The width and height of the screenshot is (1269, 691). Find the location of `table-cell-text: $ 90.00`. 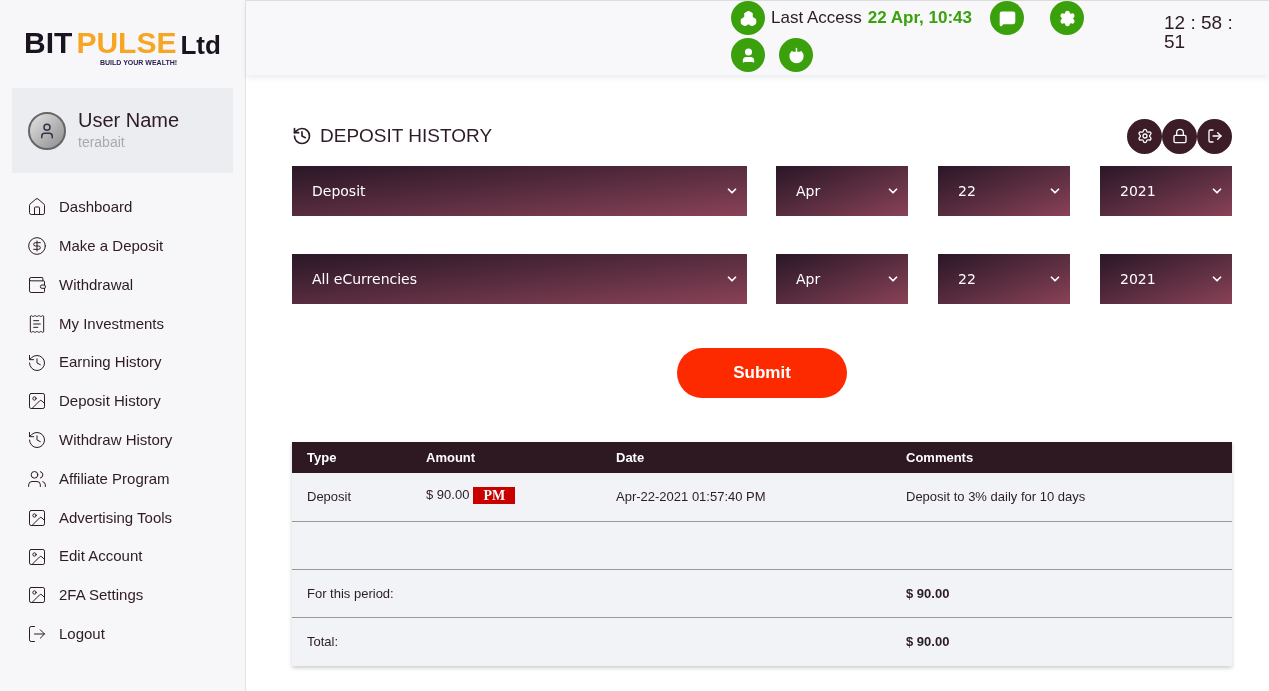

table-cell-text: $ 90.00 is located at coordinates (448, 495).